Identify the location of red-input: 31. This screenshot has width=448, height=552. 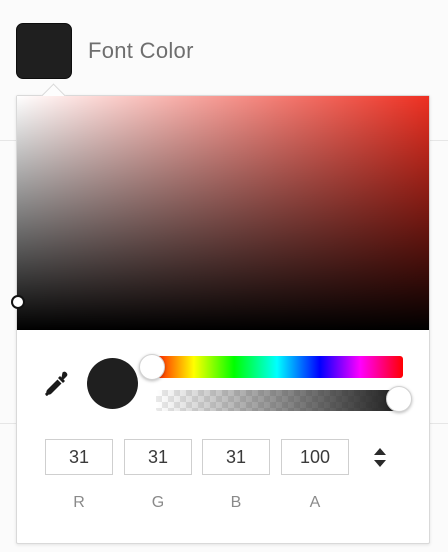
(79, 457).